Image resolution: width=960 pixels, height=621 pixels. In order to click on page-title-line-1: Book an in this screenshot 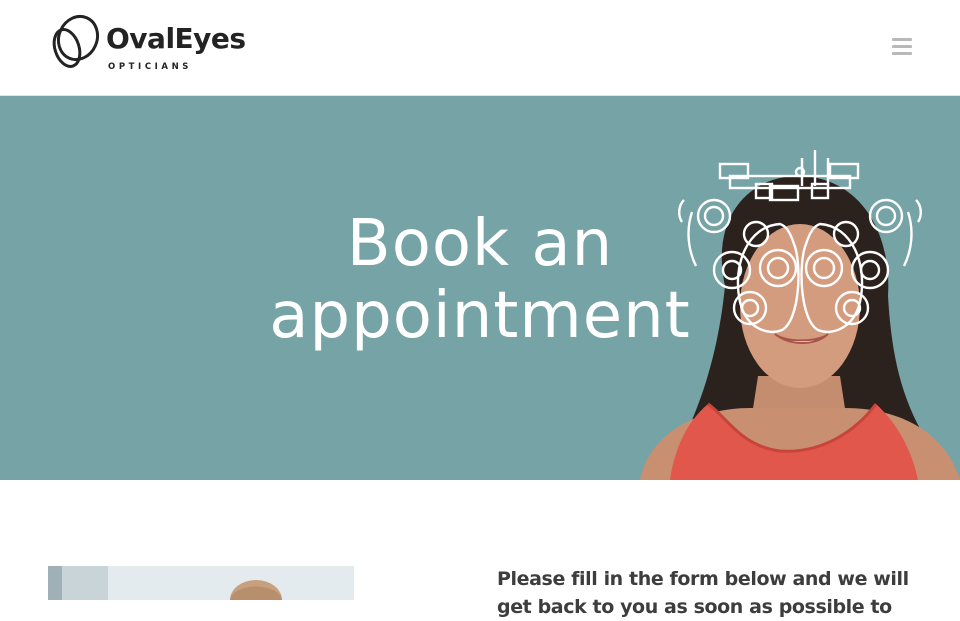, I will do `click(480, 244)`.